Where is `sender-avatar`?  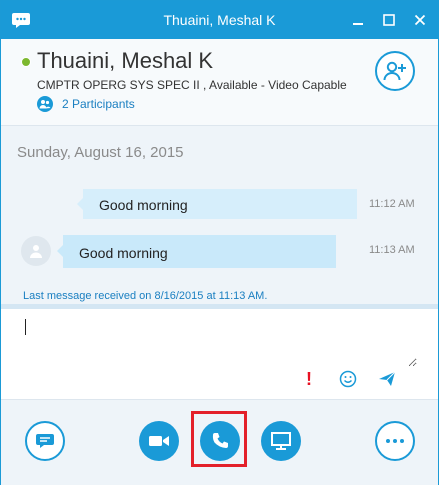
sender-avatar is located at coordinates (36, 251).